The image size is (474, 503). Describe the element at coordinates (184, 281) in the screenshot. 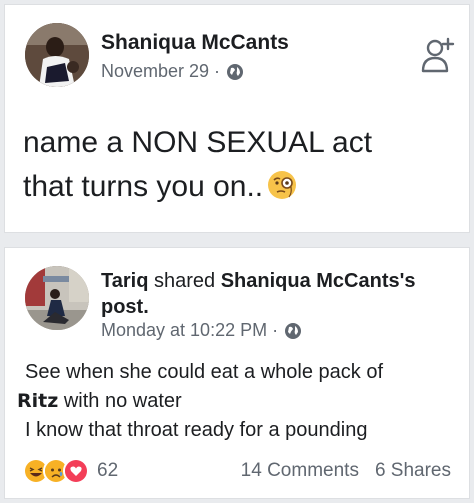

I see `shared-word: shared` at that location.